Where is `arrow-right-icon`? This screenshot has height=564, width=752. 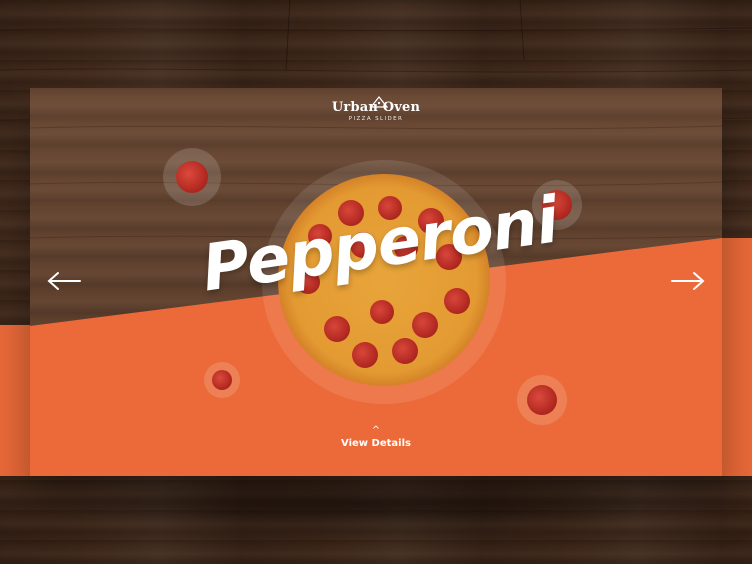
arrow-right-icon is located at coordinates (688, 281).